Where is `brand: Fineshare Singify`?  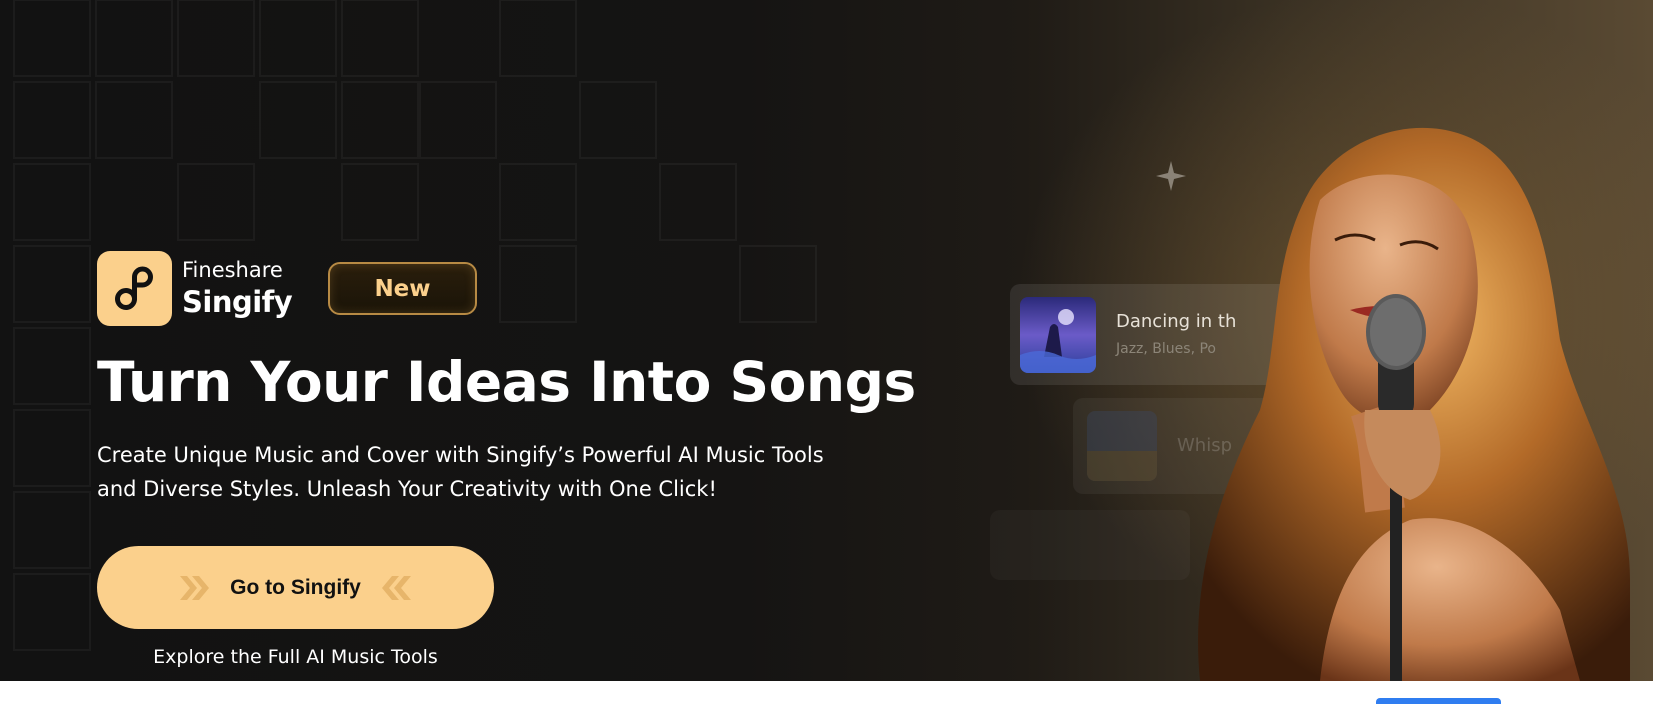 brand: Fineshare Singify is located at coordinates (195, 288).